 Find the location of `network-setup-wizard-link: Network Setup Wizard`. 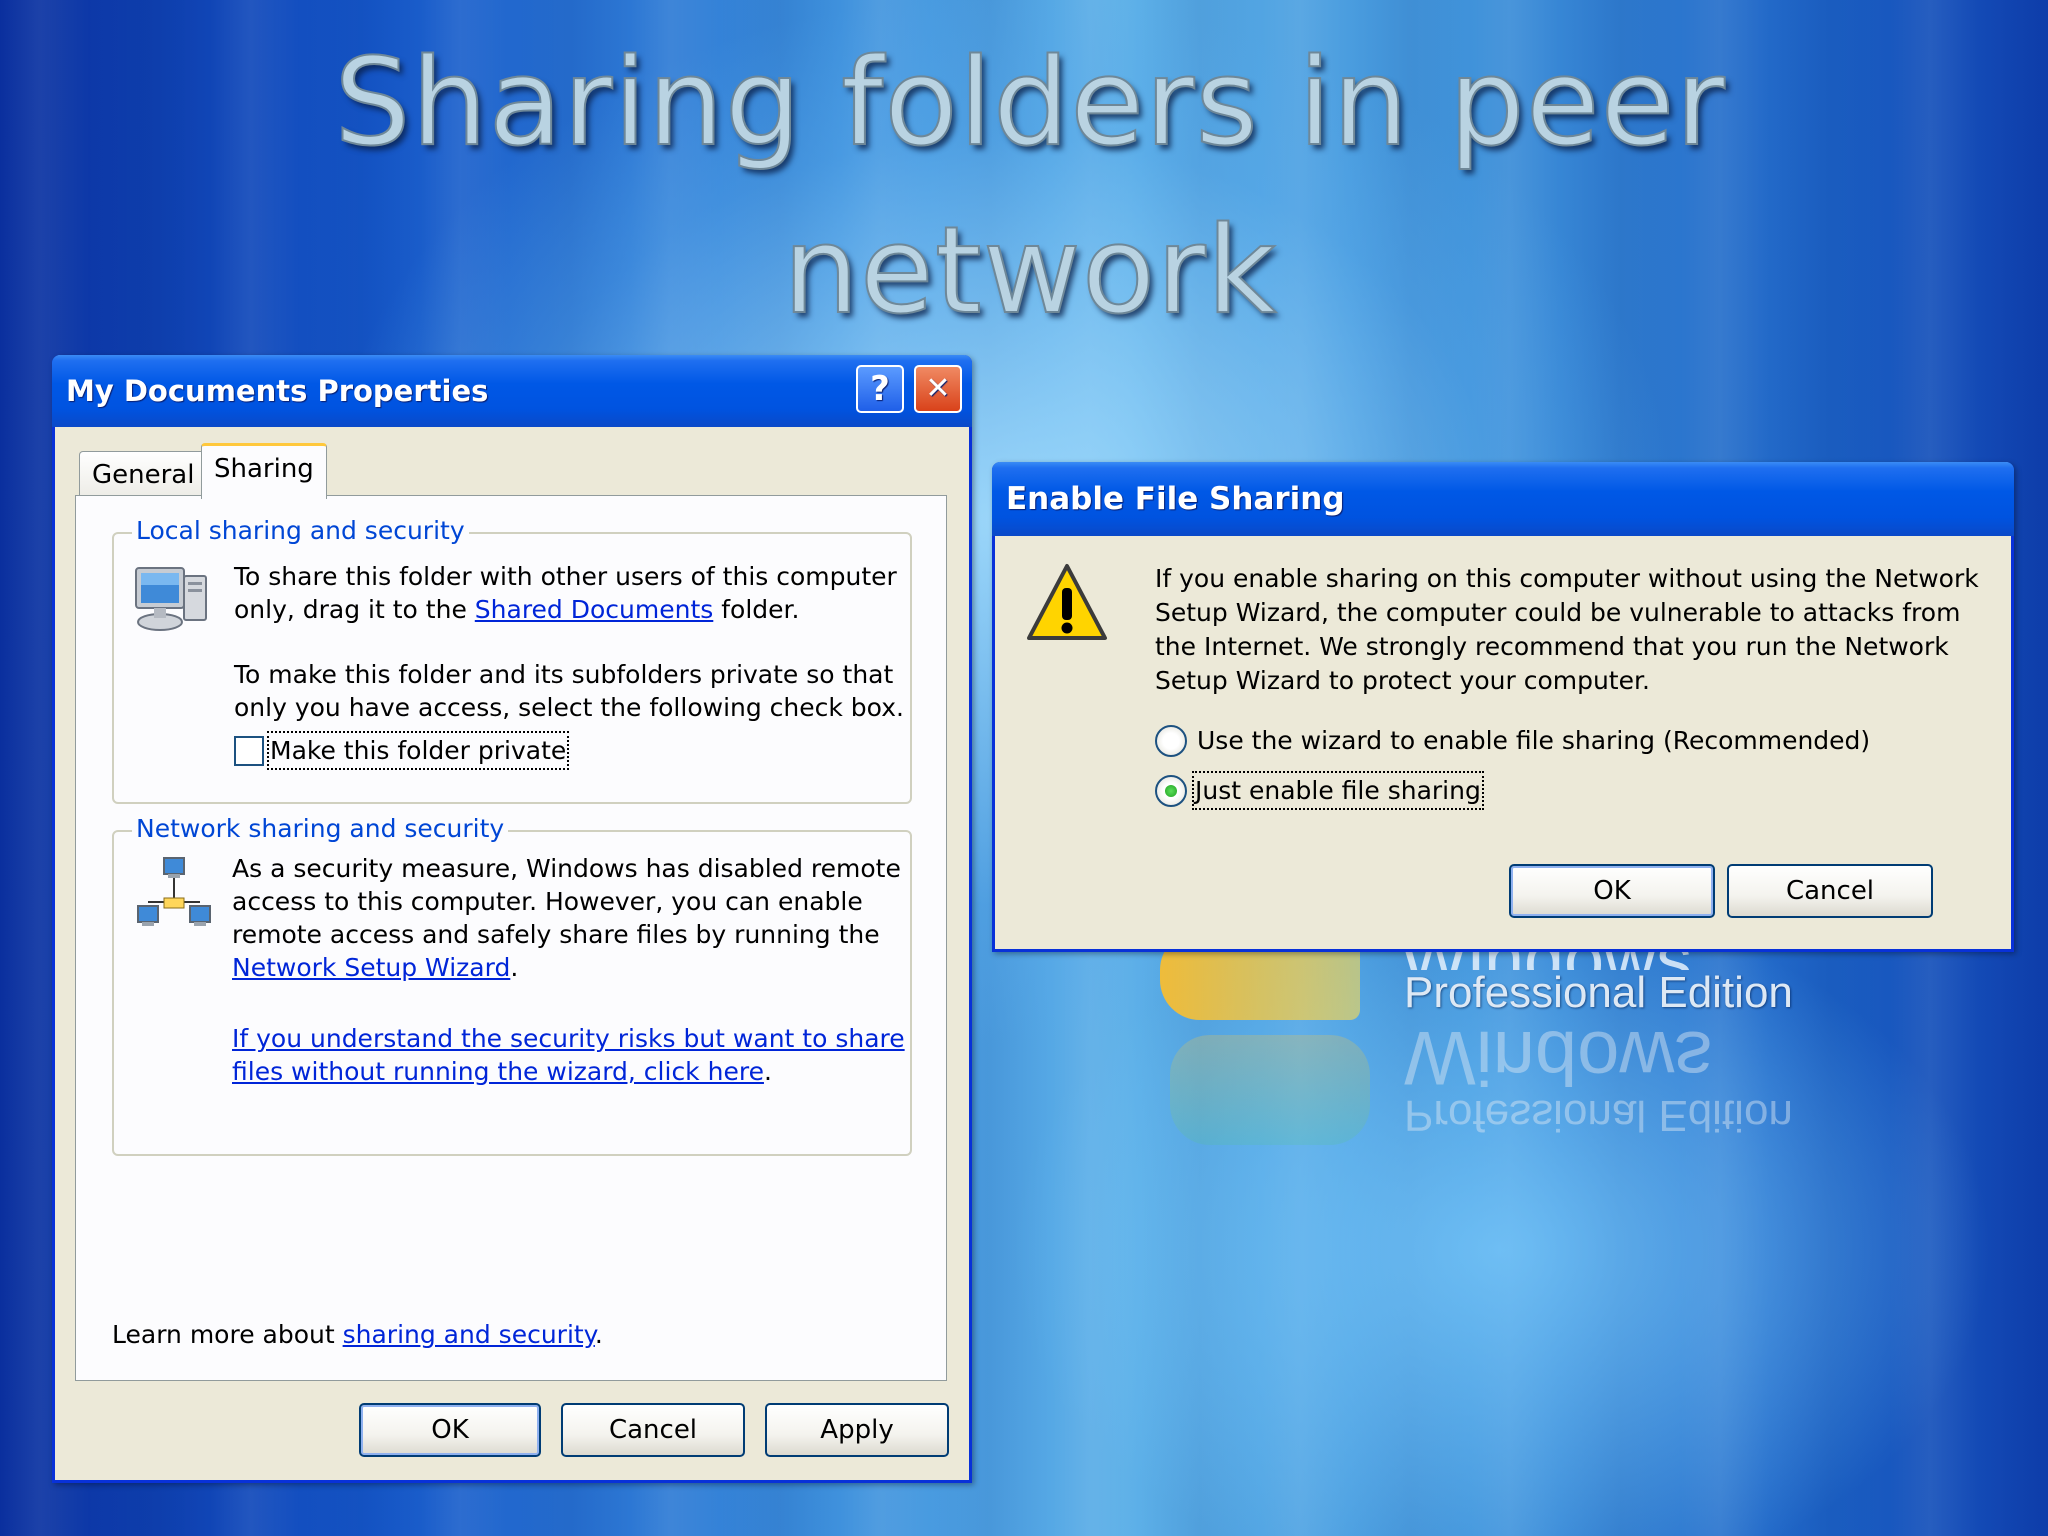

network-setup-wizard-link: Network Setup Wizard is located at coordinates (371, 967).